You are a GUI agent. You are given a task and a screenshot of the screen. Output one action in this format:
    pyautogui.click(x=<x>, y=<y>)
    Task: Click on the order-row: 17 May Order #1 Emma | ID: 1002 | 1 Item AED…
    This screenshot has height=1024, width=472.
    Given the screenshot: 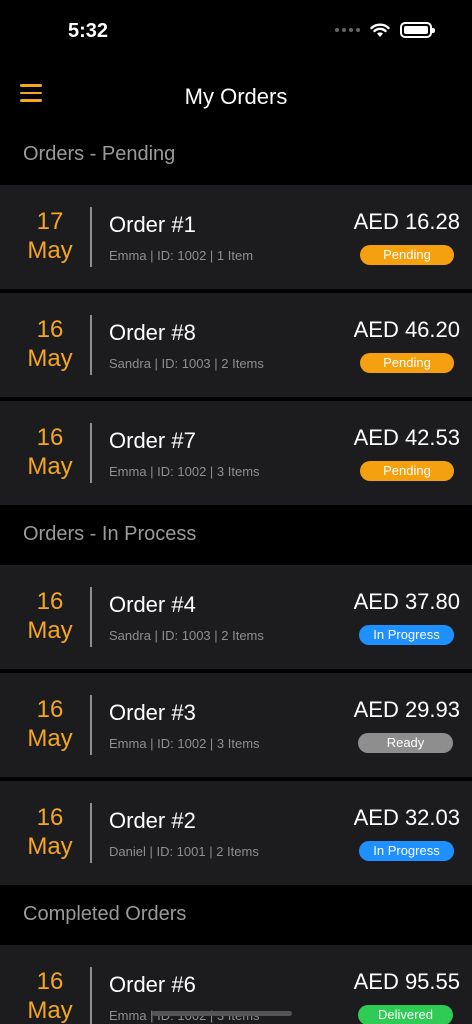 What is the action you would take?
    pyautogui.click(x=236, y=237)
    